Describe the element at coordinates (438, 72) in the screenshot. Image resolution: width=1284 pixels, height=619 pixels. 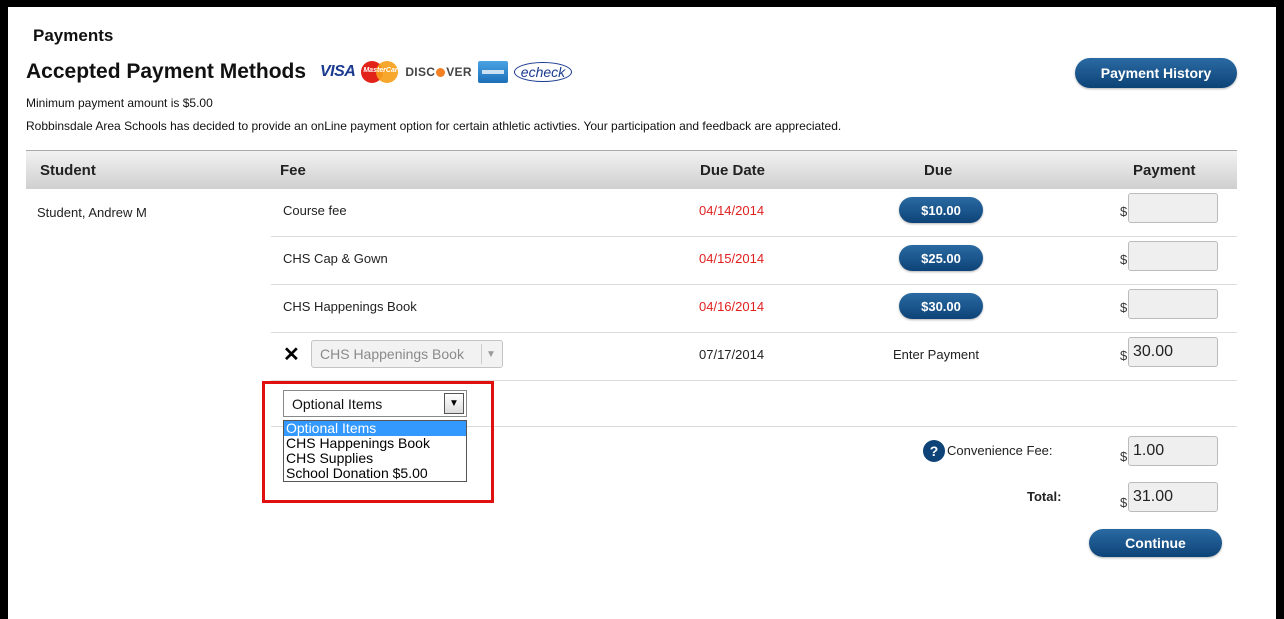
I see `discover-logo: DISC VER` at that location.